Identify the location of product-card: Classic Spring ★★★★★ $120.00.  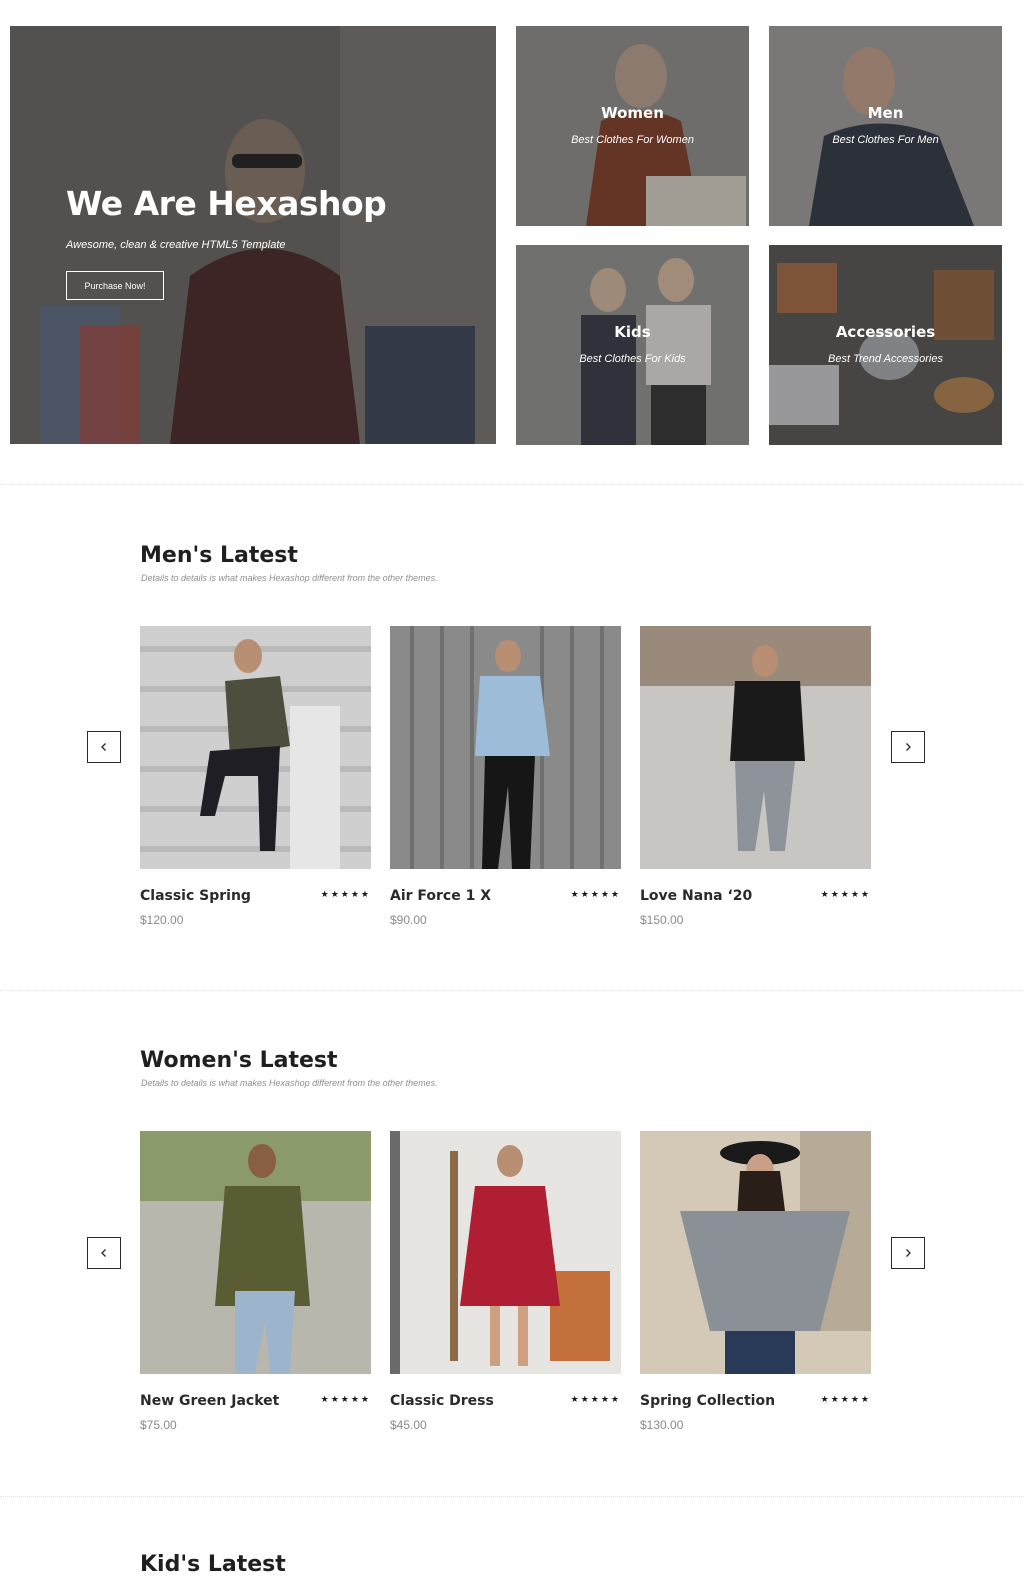
(255, 776).